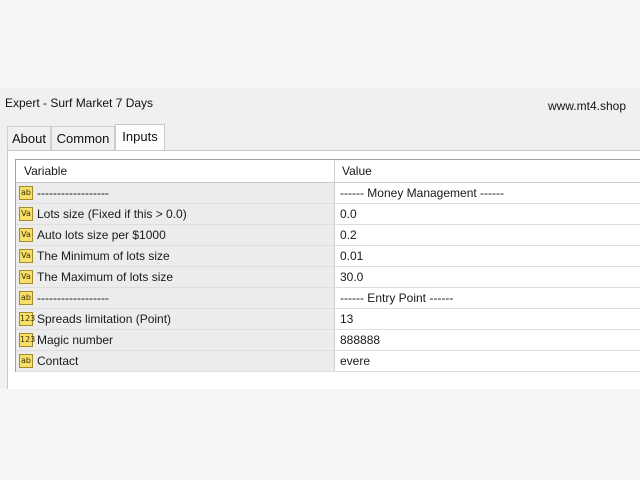 The width and height of the screenshot is (640, 480). Describe the element at coordinates (175, 256) in the screenshot. I see `variable-cell: Va The Minimum of lots size` at that location.